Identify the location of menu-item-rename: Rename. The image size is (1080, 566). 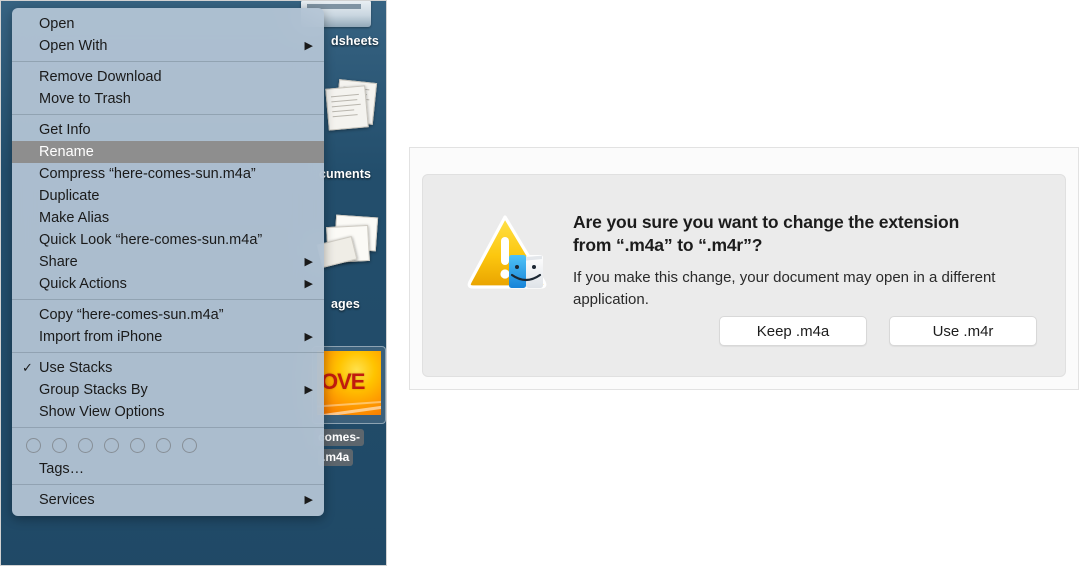
(168, 152).